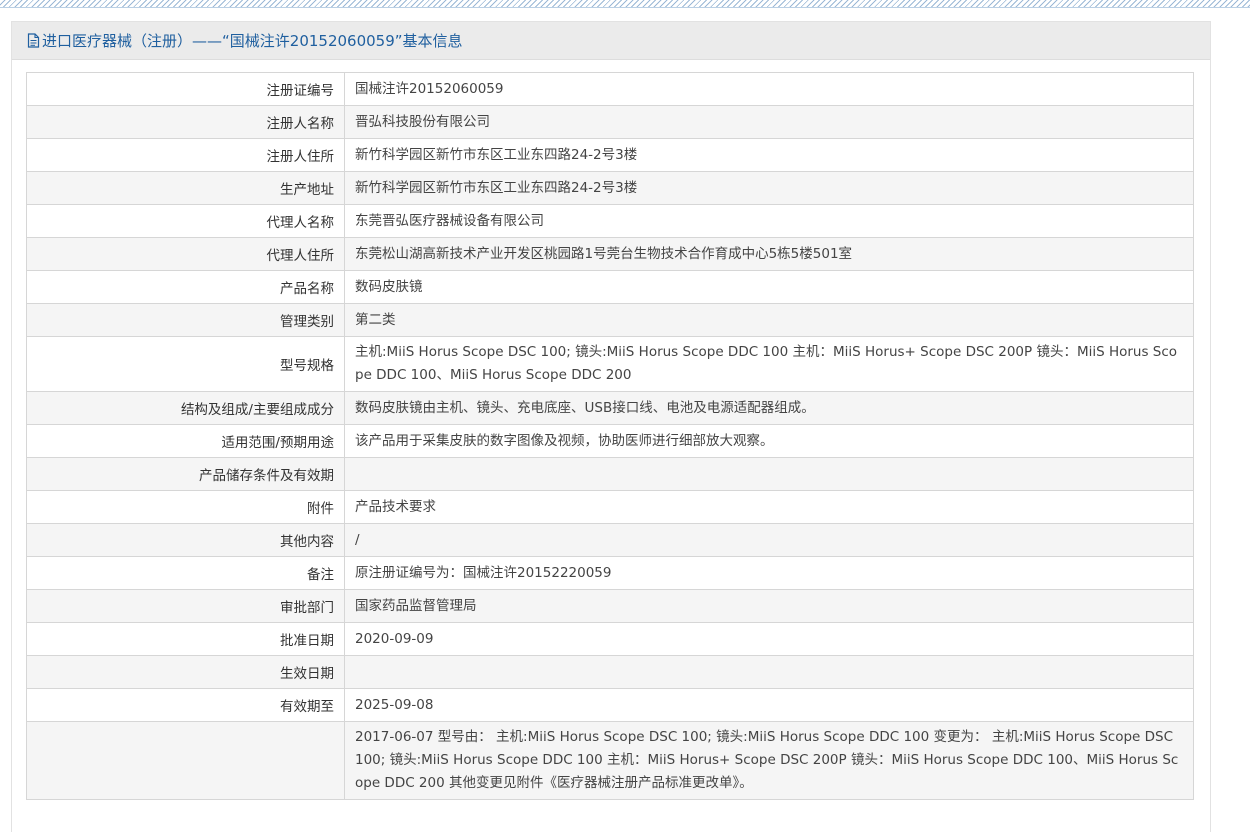 The width and height of the screenshot is (1250, 832). I want to click on row-value: 国家药品监督管理局, so click(769, 606).